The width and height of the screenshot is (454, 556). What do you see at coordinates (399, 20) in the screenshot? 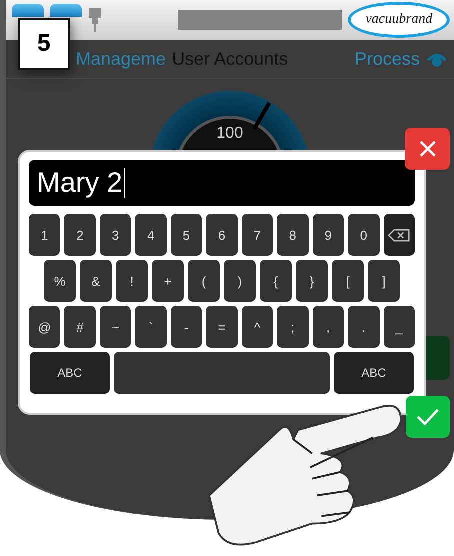
I see `logo: vacuubrand` at bounding box center [399, 20].